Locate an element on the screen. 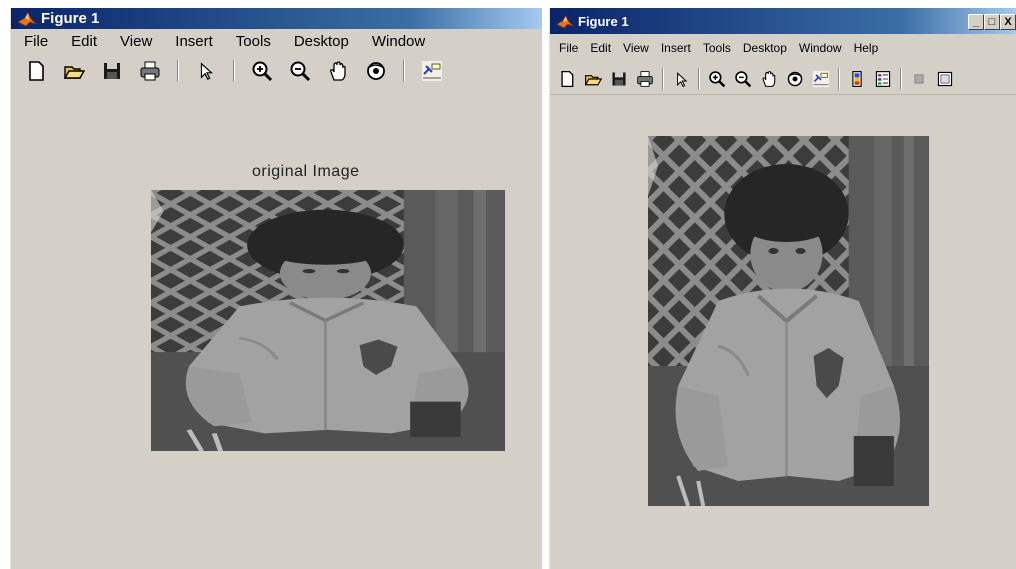 The height and width of the screenshot is (569, 1016). colorbar-icon is located at coordinates (857, 79).